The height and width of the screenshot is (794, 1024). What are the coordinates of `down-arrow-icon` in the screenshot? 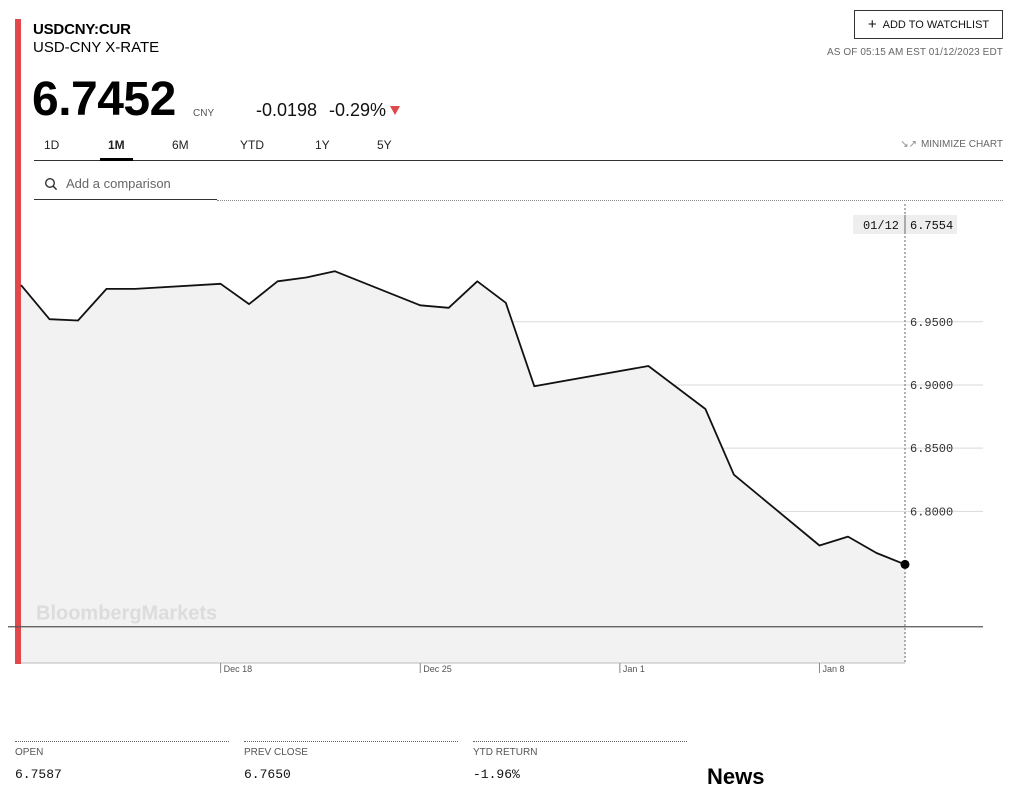 It's located at (395, 110).